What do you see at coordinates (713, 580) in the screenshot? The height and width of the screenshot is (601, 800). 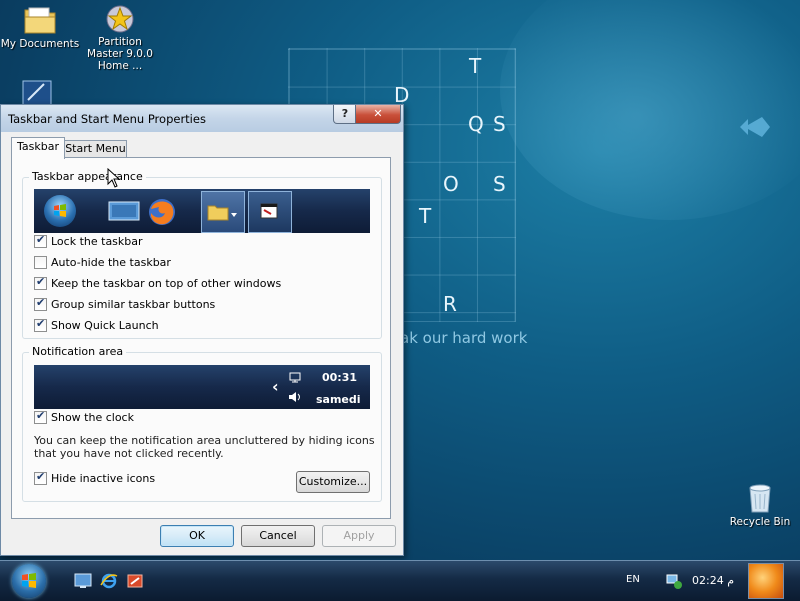 I see `taskbar-clock: 02:24 م` at bounding box center [713, 580].